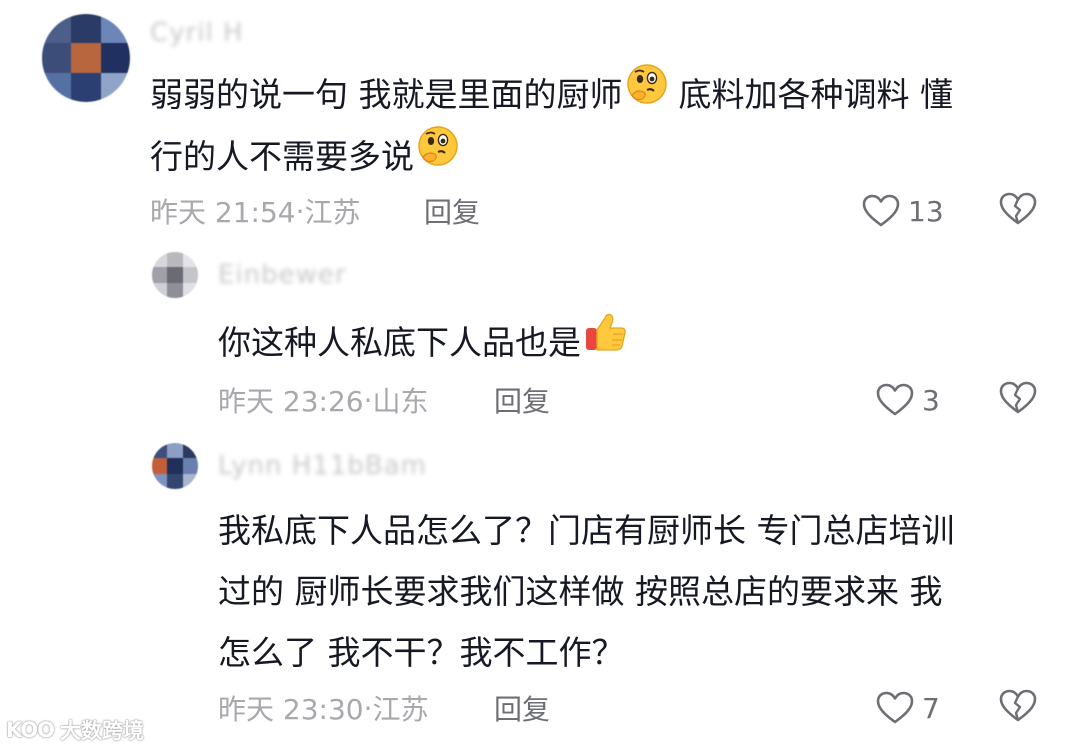 The image size is (1080, 752). I want to click on comment-text: 行的人不需要多说, so click(306, 156).